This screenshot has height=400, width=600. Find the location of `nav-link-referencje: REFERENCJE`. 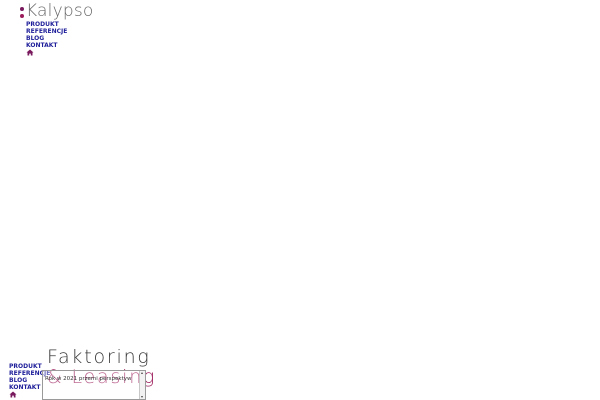

nav-link-referencje: REFERENCJE is located at coordinates (46, 31).